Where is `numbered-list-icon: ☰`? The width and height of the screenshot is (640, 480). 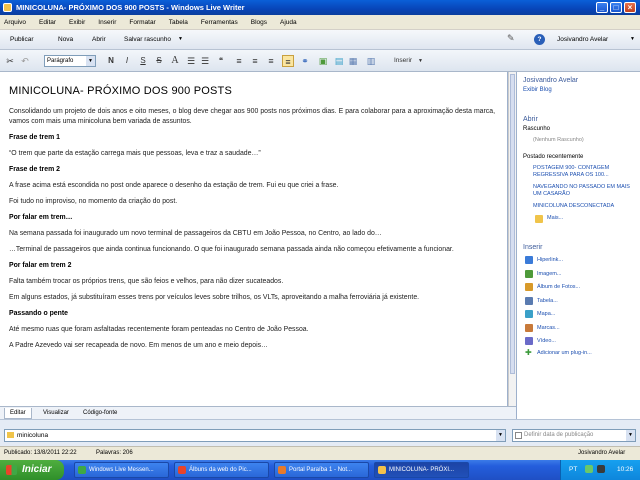 numbered-list-icon: ☰ is located at coordinates (191, 61).